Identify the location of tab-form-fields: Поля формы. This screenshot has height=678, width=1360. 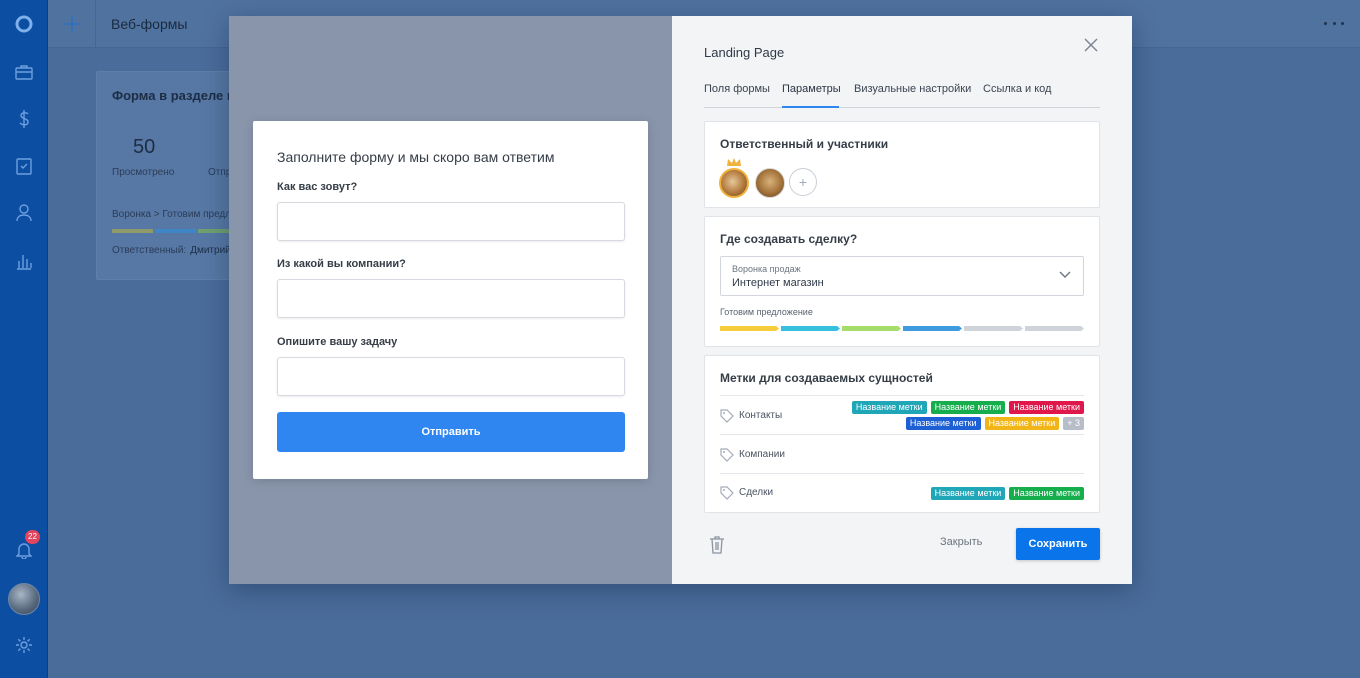
(737, 89).